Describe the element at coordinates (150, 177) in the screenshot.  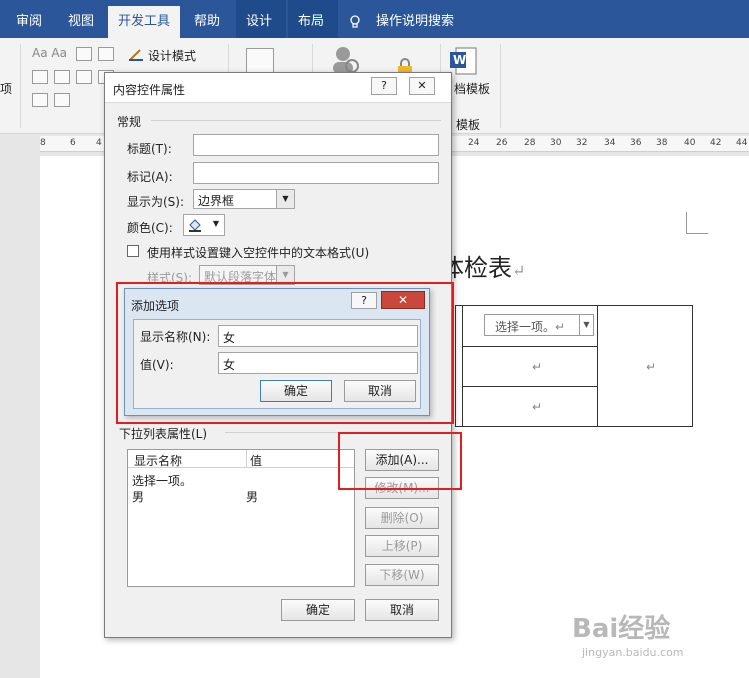
I see `tag-label: 标记(A):` at that location.